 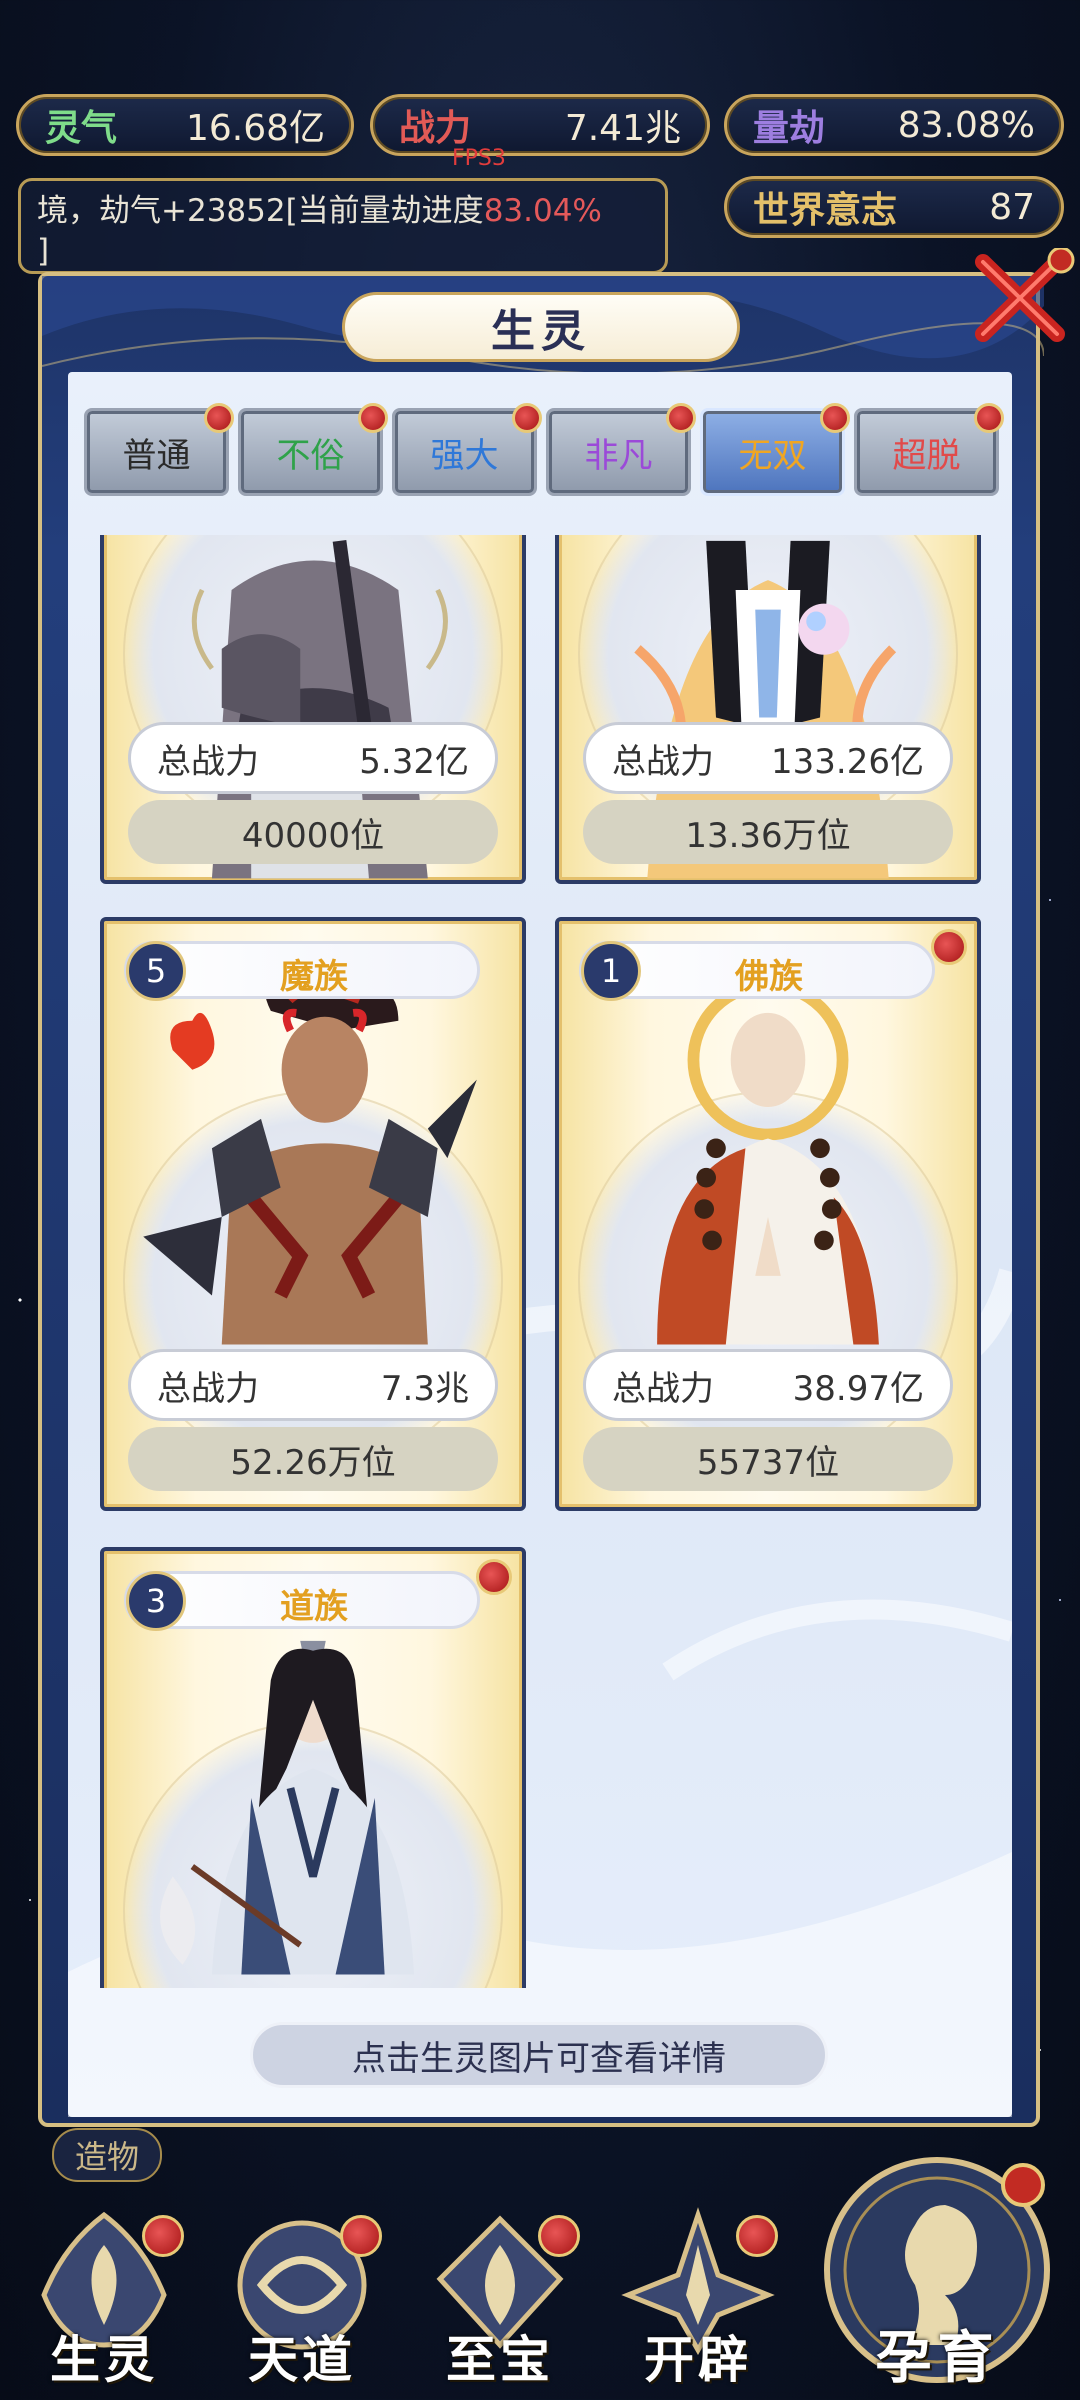 I want to click on modal-title: 生灵, so click(x=541, y=327).